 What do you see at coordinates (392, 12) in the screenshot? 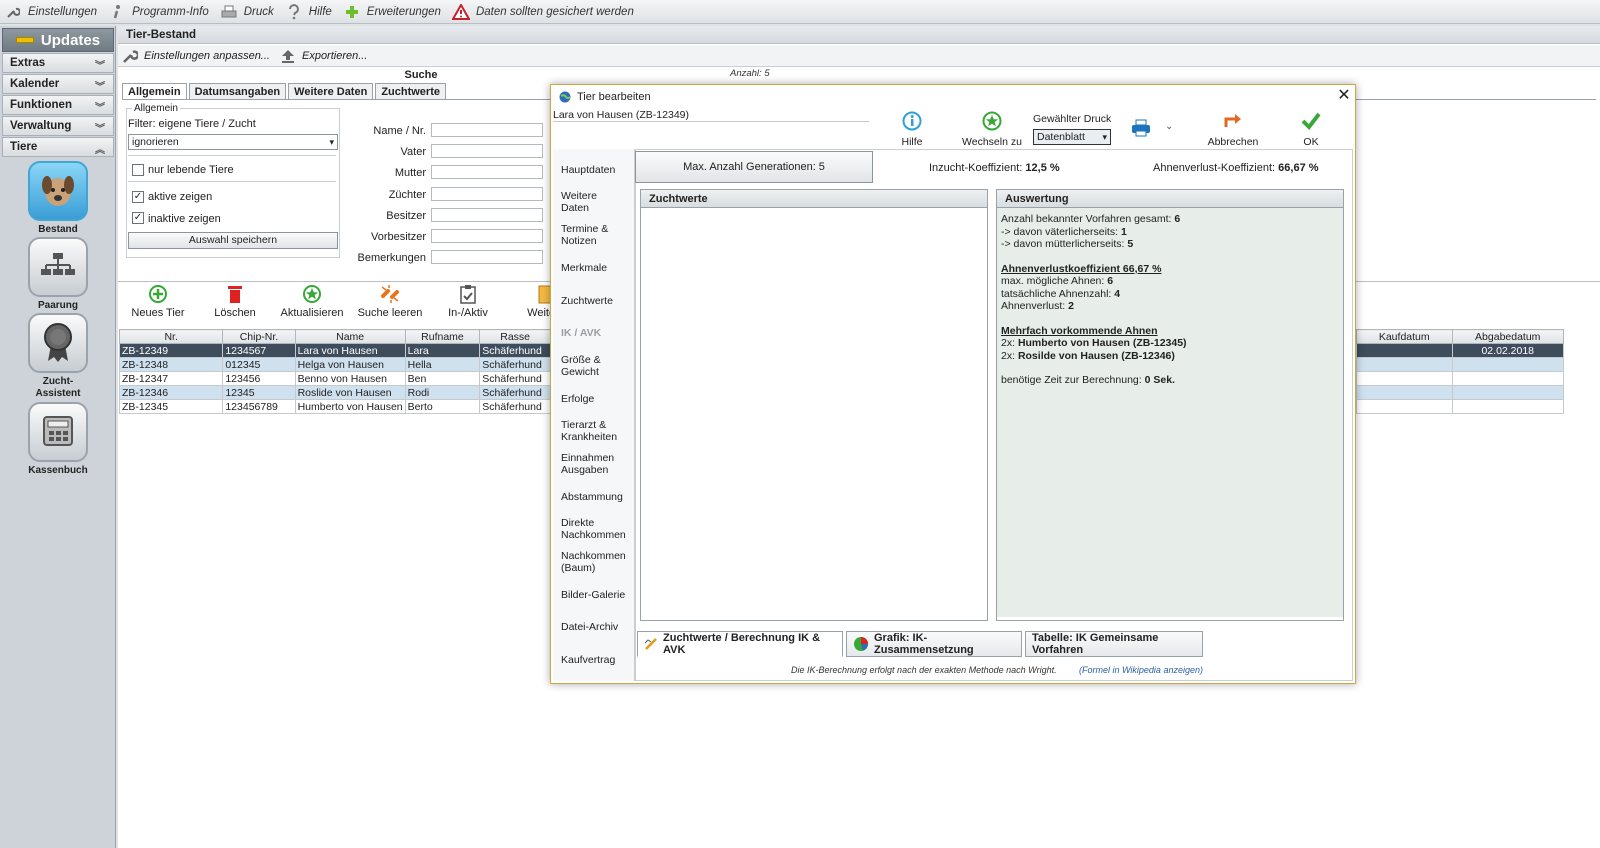
I see `menu-erweiterungen: Erweiterungen` at bounding box center [392, 12].